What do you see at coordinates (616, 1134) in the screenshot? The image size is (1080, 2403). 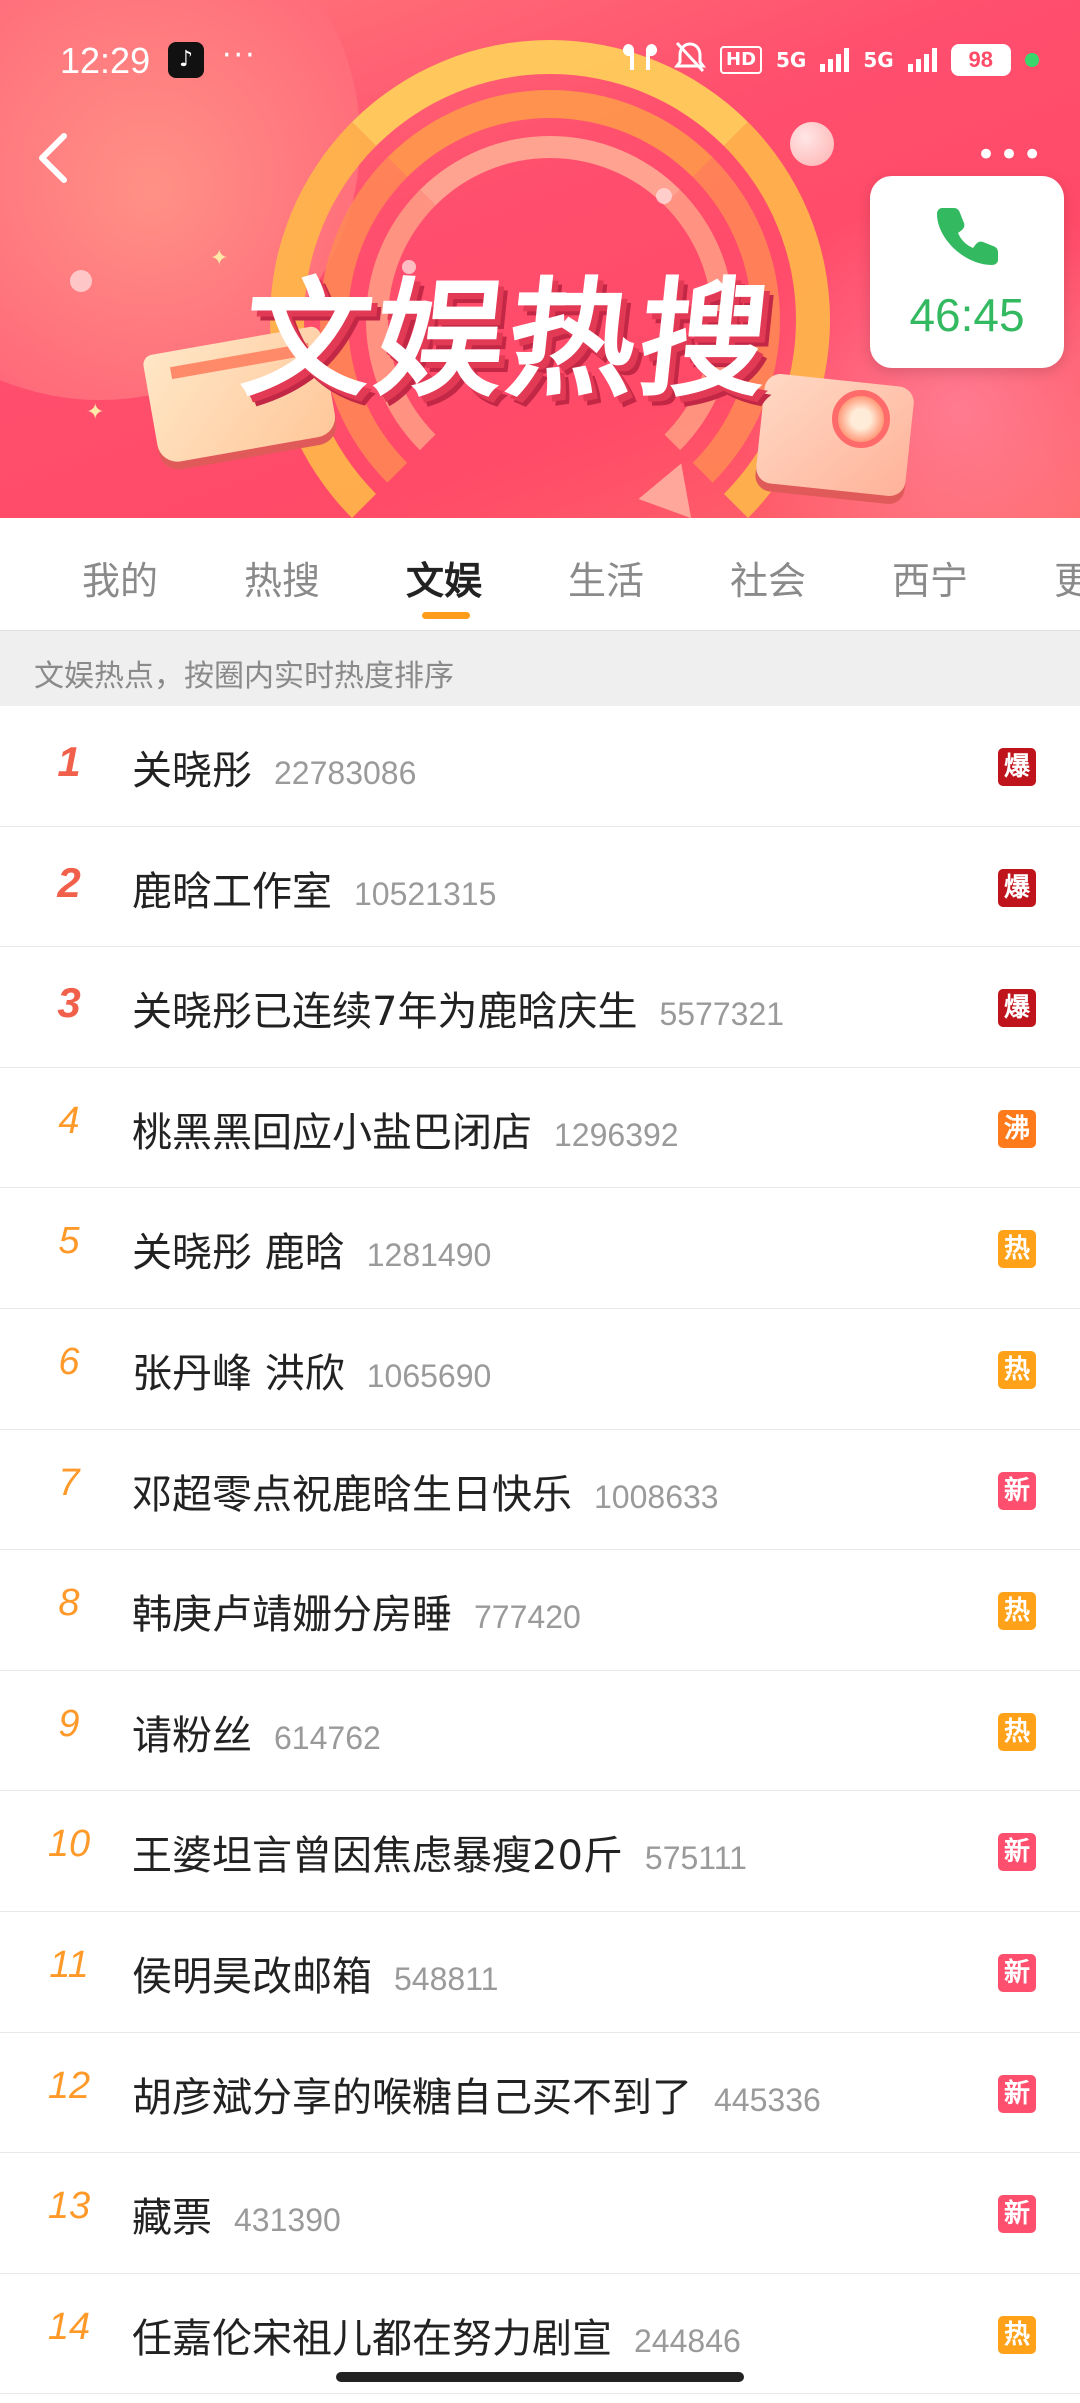 I see `heat-count: 1296392` at bounding box center [616, 1134].